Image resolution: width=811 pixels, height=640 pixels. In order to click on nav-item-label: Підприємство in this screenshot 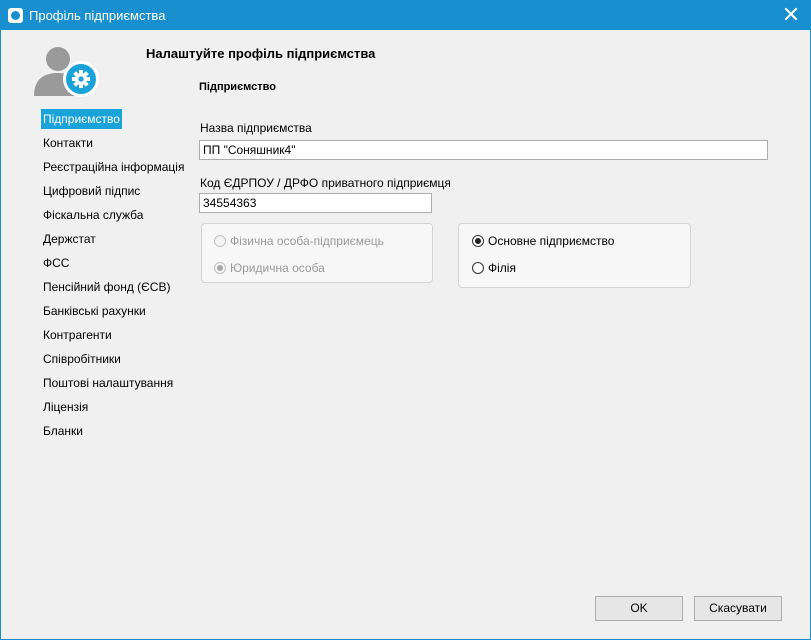, I will do `click(81, 119)`.